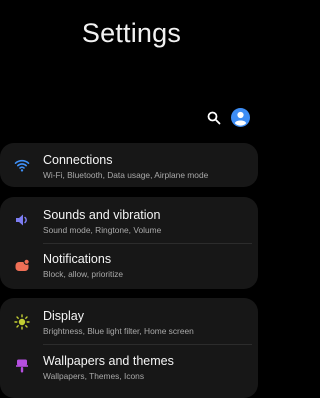 The width and height of the screenshot is (320, 398). I want to click on notifications-icon, so click(22, 264).